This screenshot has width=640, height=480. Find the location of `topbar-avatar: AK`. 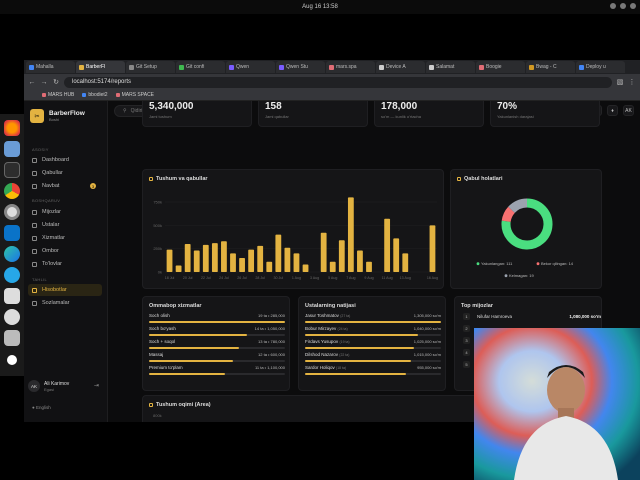

topbar-avatar: AK is located at coordinates (628, 110).